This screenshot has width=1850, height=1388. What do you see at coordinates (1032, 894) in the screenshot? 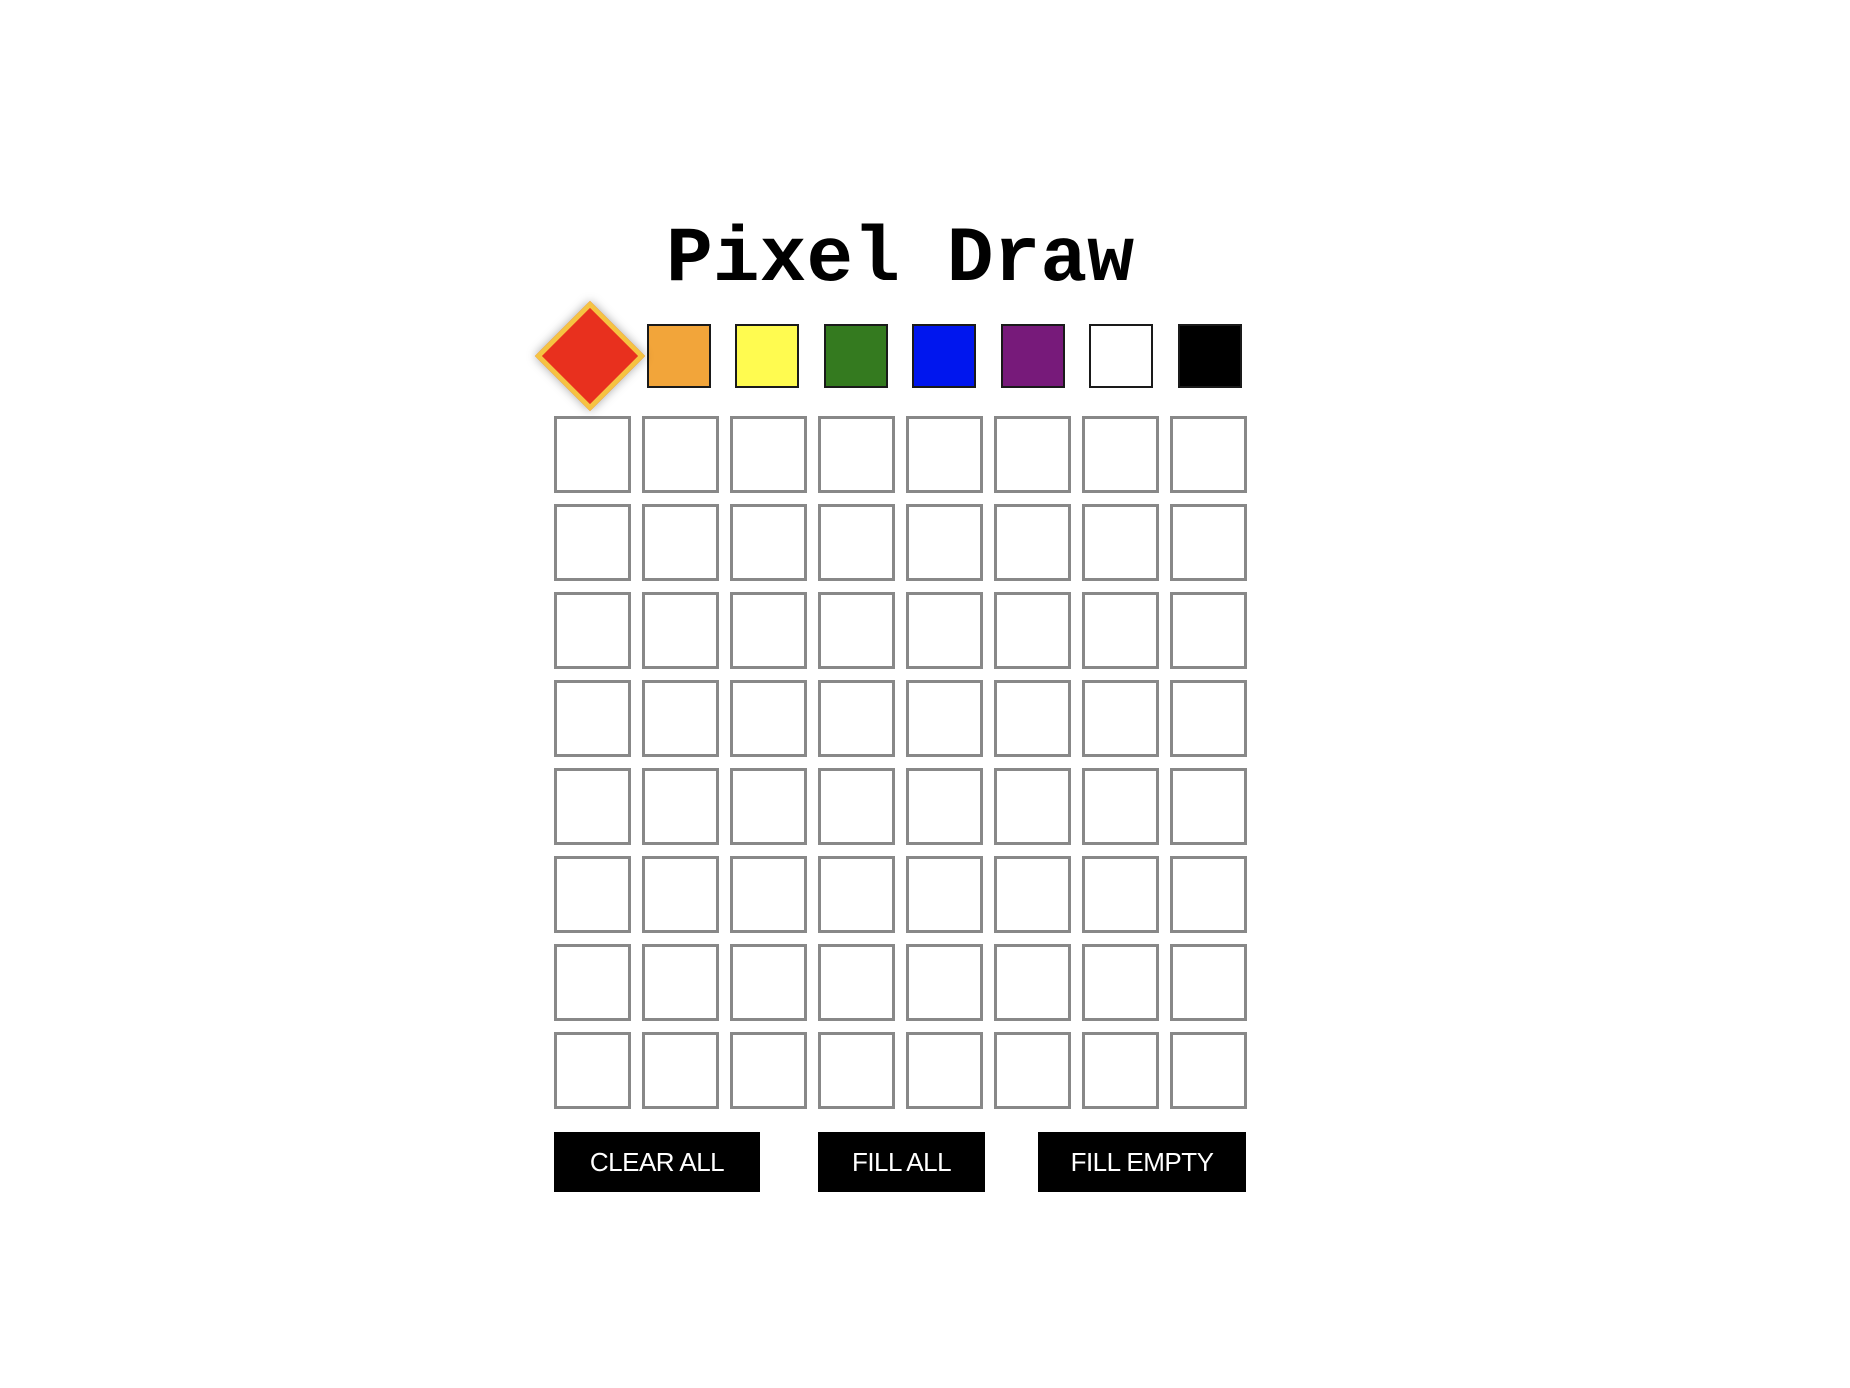
I see `grid-cell-r5-c5` at bounding box center [1032, 894].